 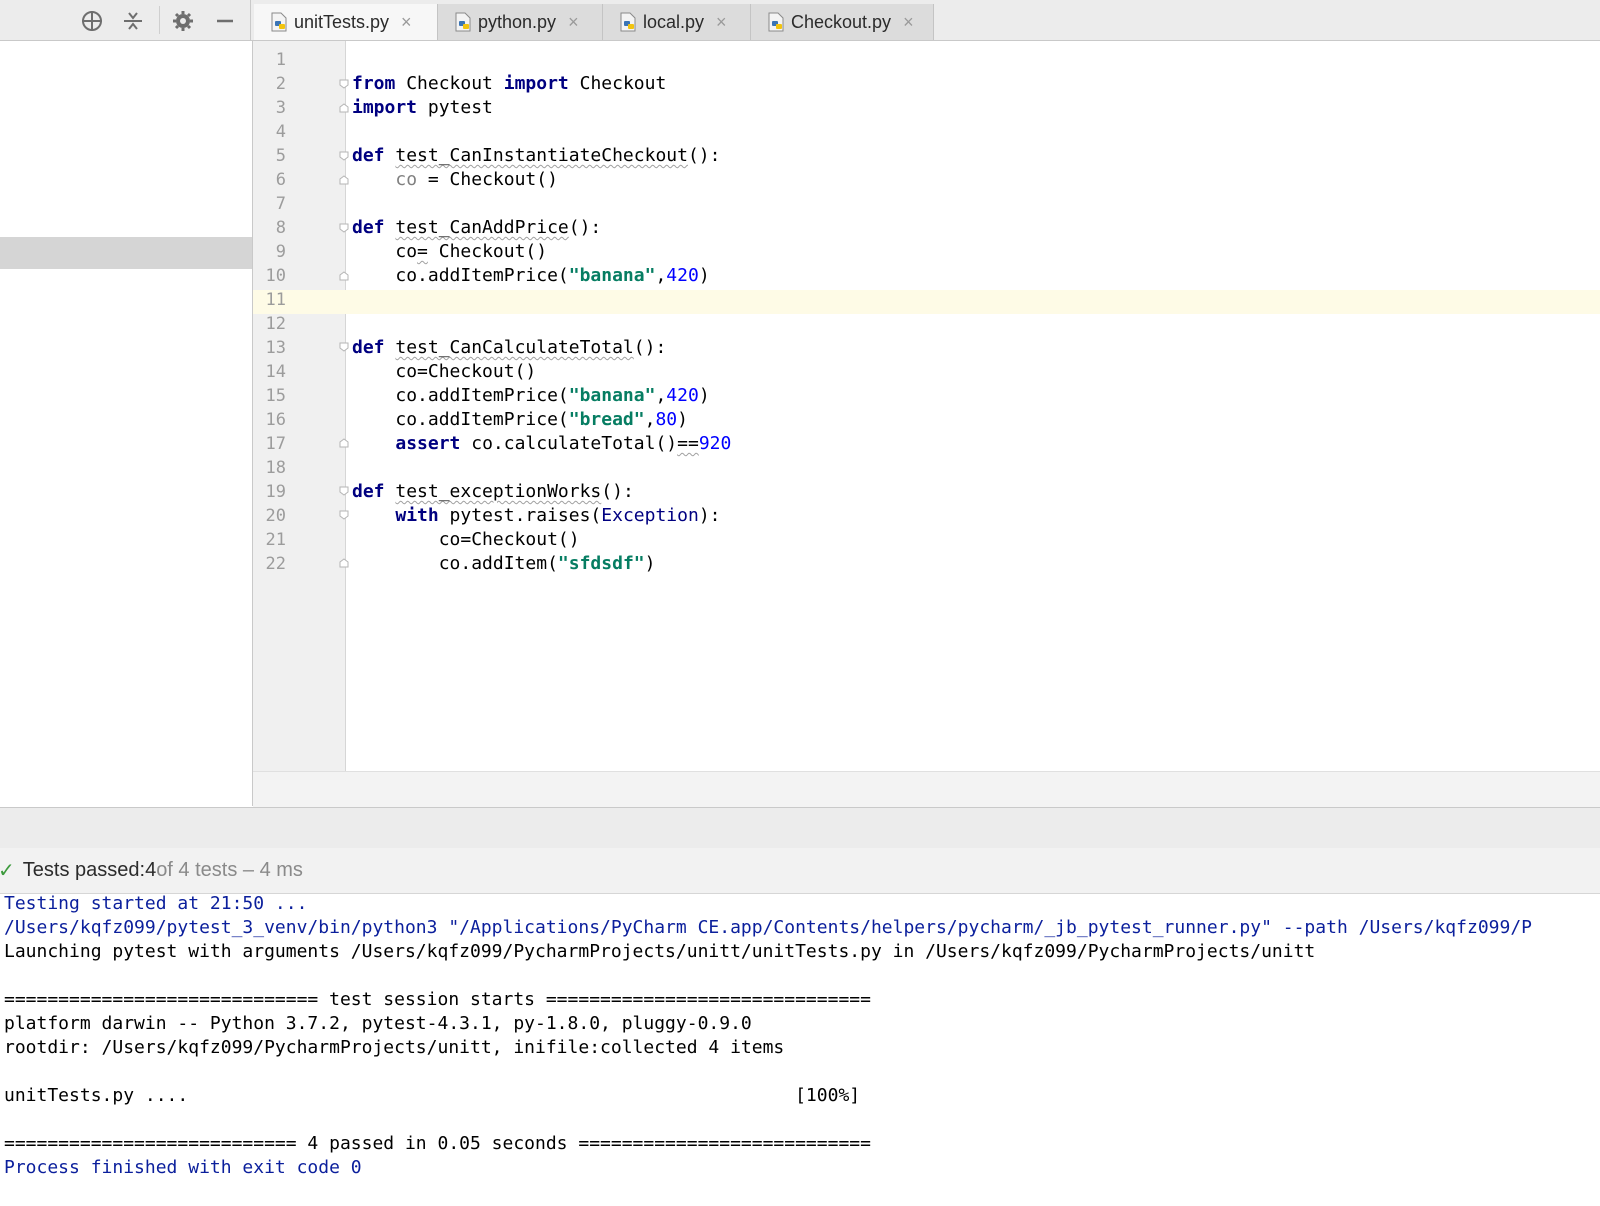 I want to click on status-passed-count: 4, so click(x=151, y=870).